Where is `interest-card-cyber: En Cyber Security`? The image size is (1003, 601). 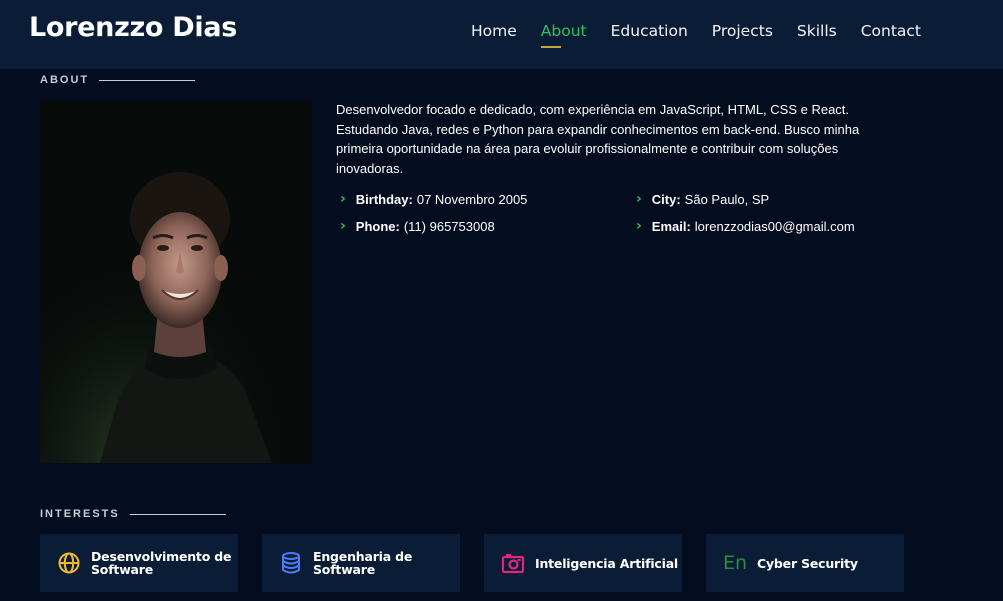 interest-card-cyber: En Cyber Security is located at coordinates (805, 563).